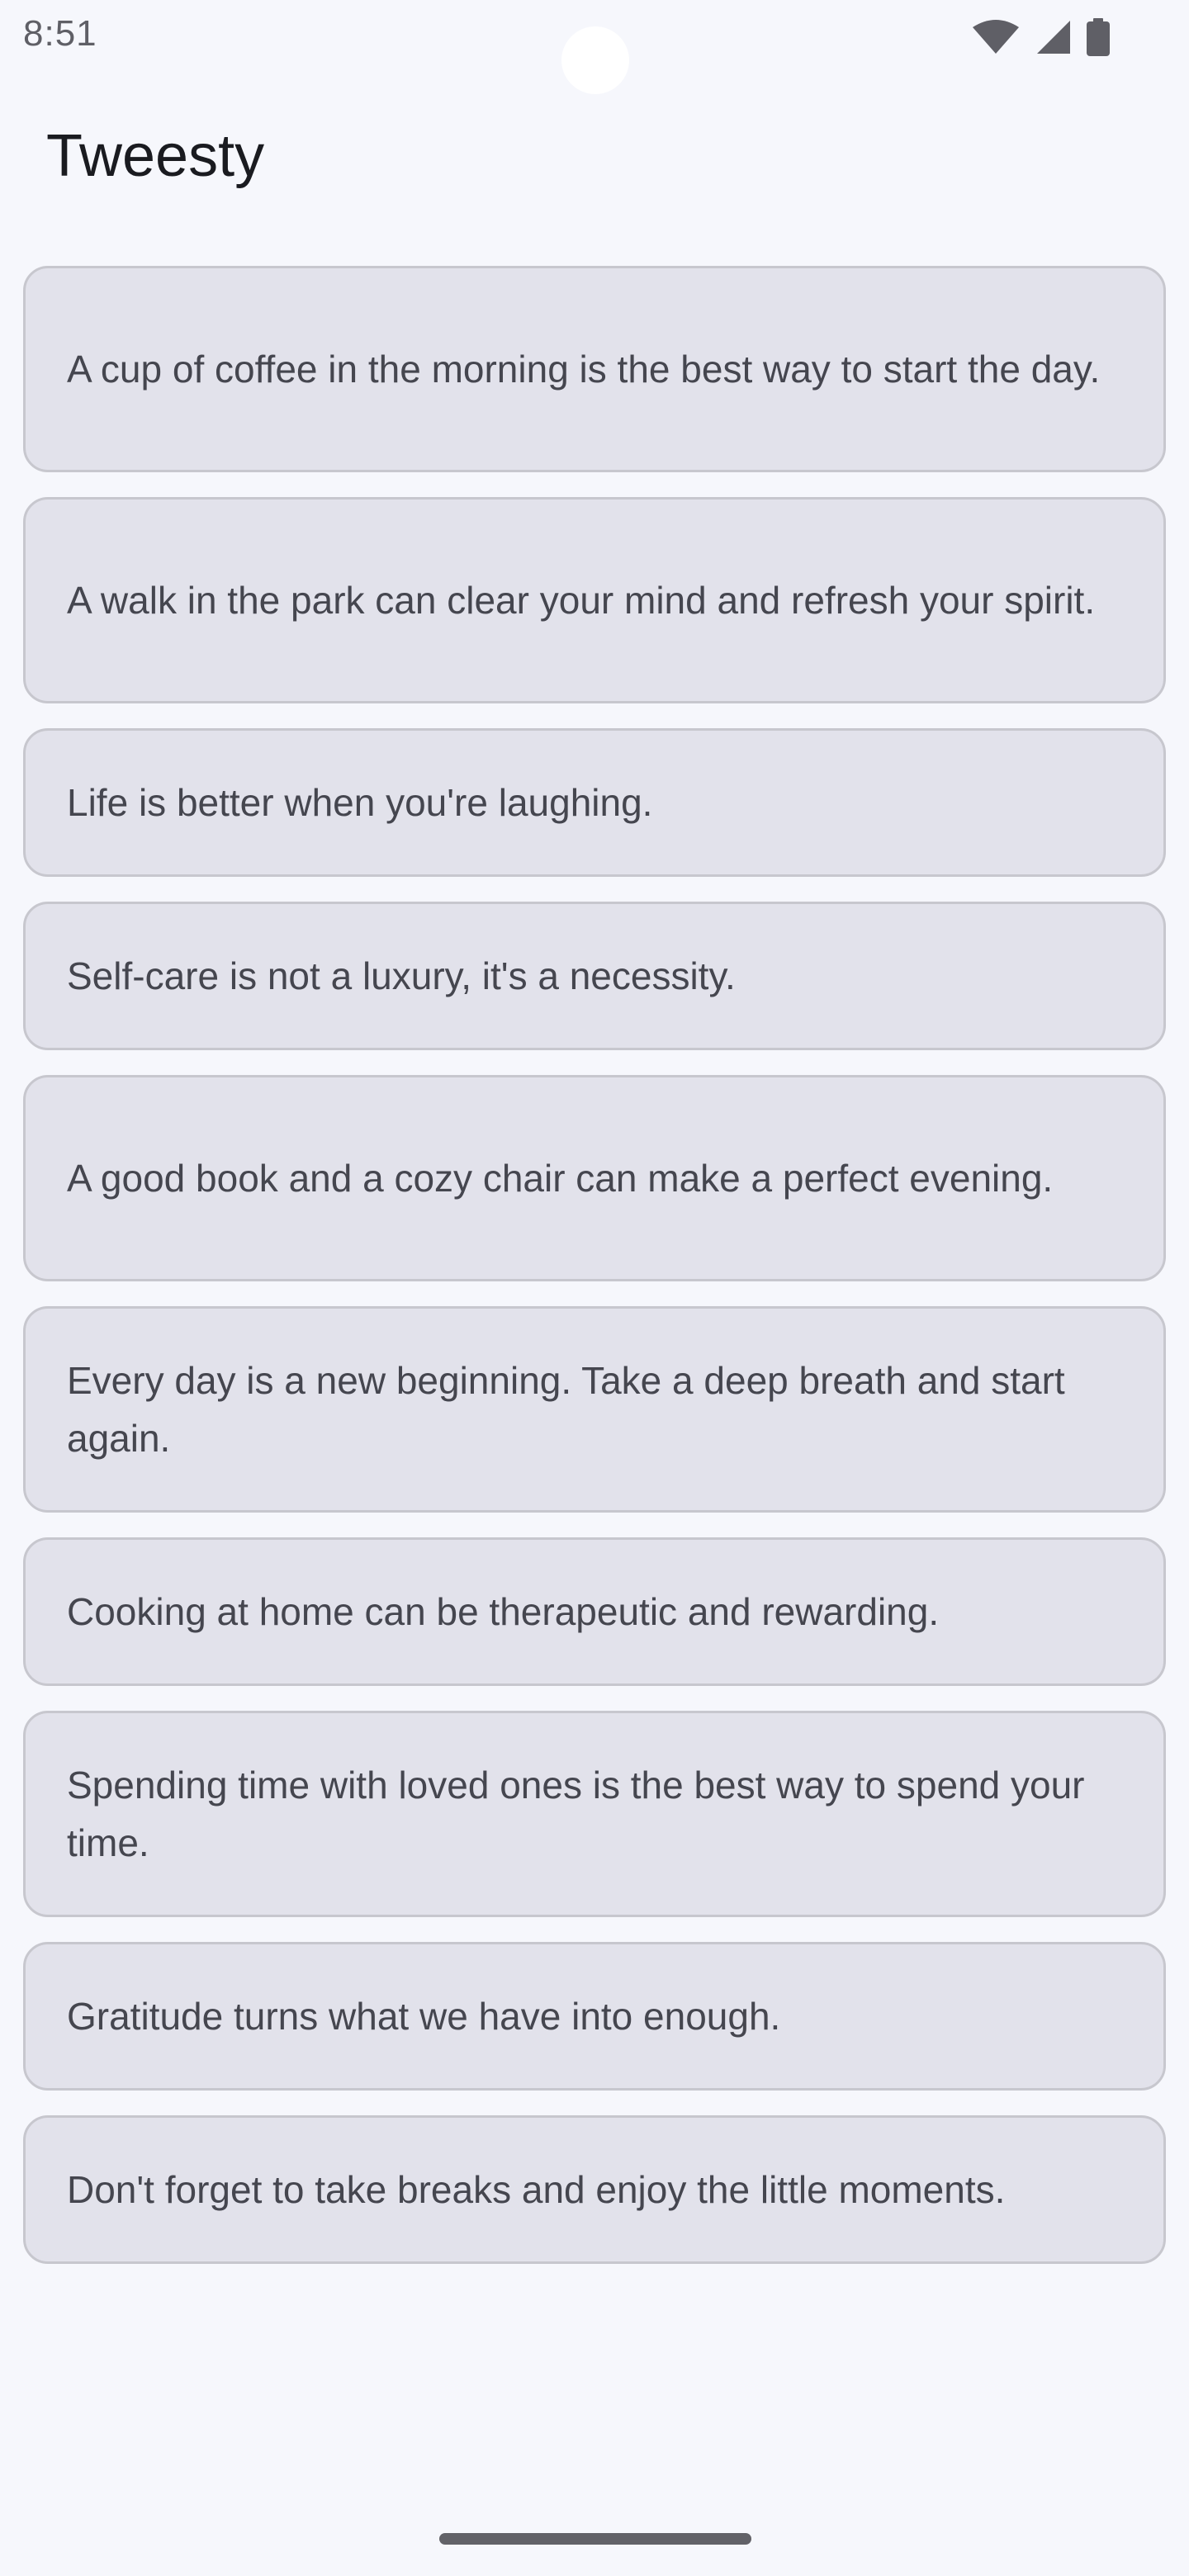 The height and width of the screenshot is (2576, 1189). Describe the element at coordinates (996, 37) in the screenshot. I see `wifi-icon` at that location.